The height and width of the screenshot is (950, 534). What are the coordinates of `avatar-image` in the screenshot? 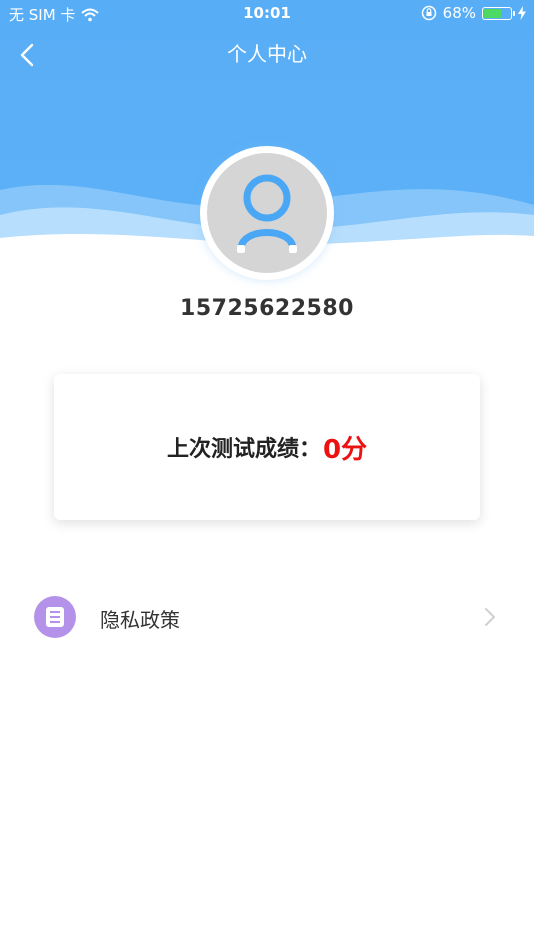 It's located at (267, 213).